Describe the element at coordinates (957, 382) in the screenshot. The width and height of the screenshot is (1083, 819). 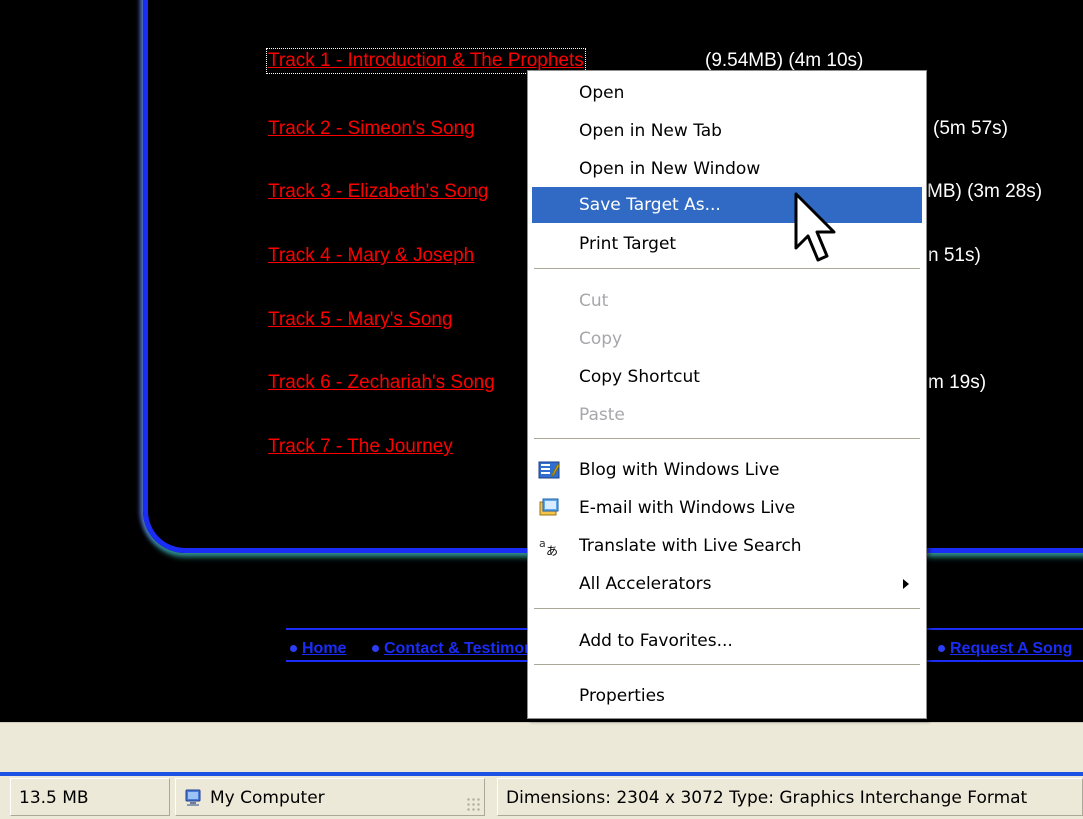
I see `track-info-6: m 19s)` at that location.